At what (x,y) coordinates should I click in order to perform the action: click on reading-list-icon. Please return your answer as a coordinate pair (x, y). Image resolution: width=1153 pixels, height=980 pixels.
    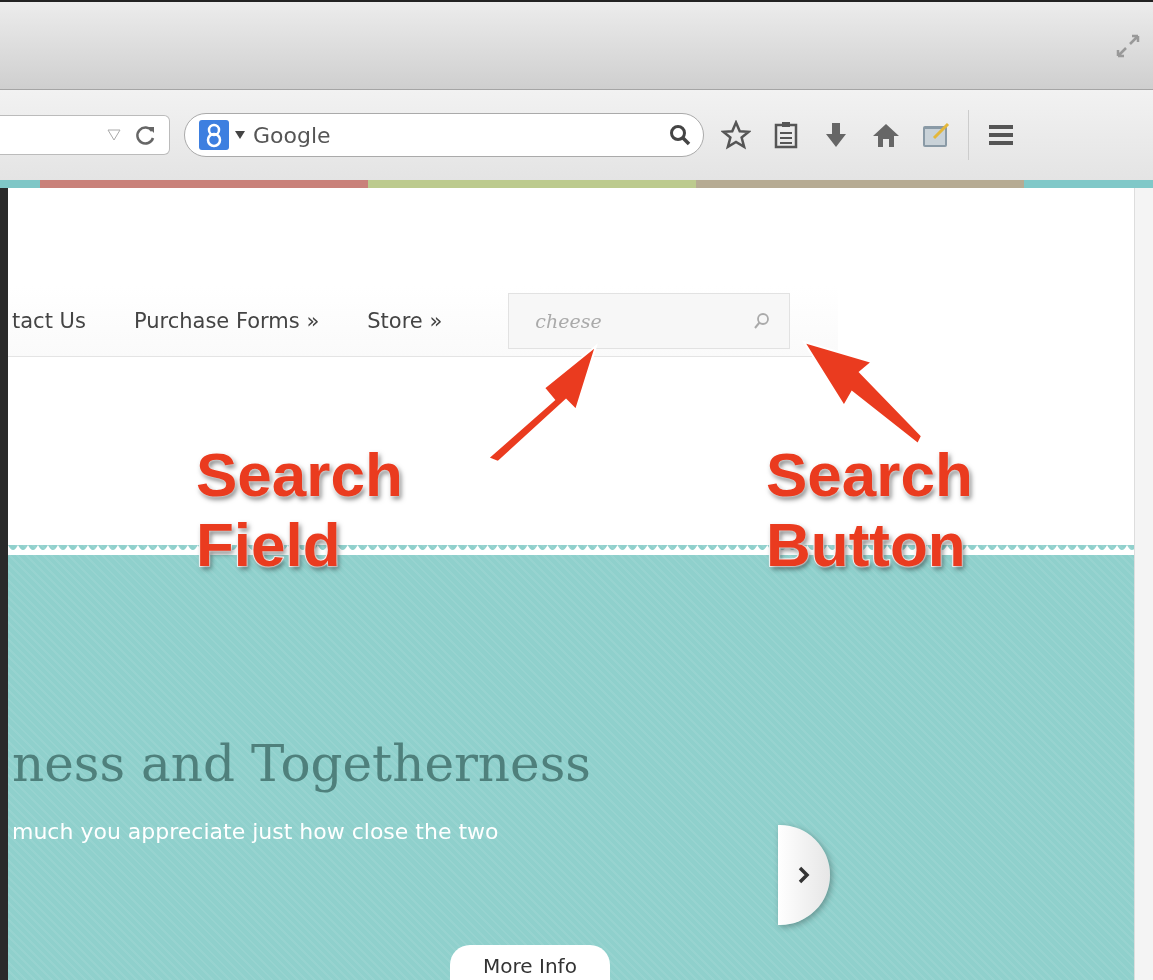
    Looking at the image, I should click on (786, 135).